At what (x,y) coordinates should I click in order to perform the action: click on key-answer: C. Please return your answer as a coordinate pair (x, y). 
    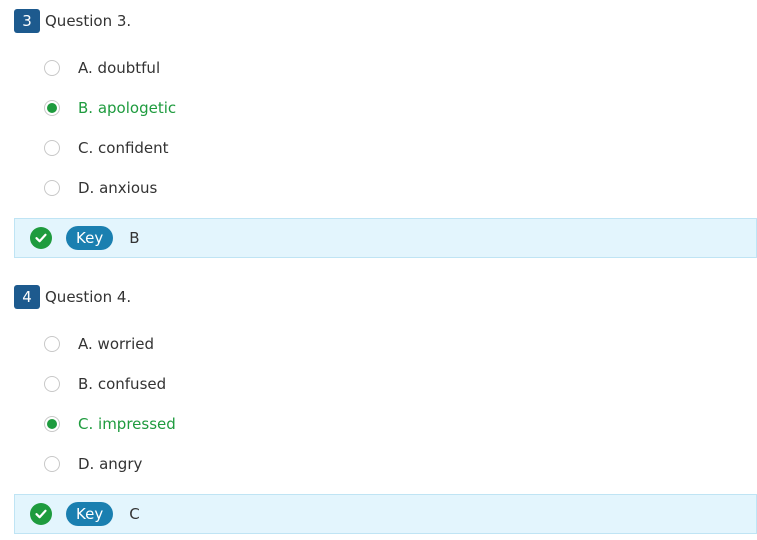
    Looking at the image, I should click on (134, 514).